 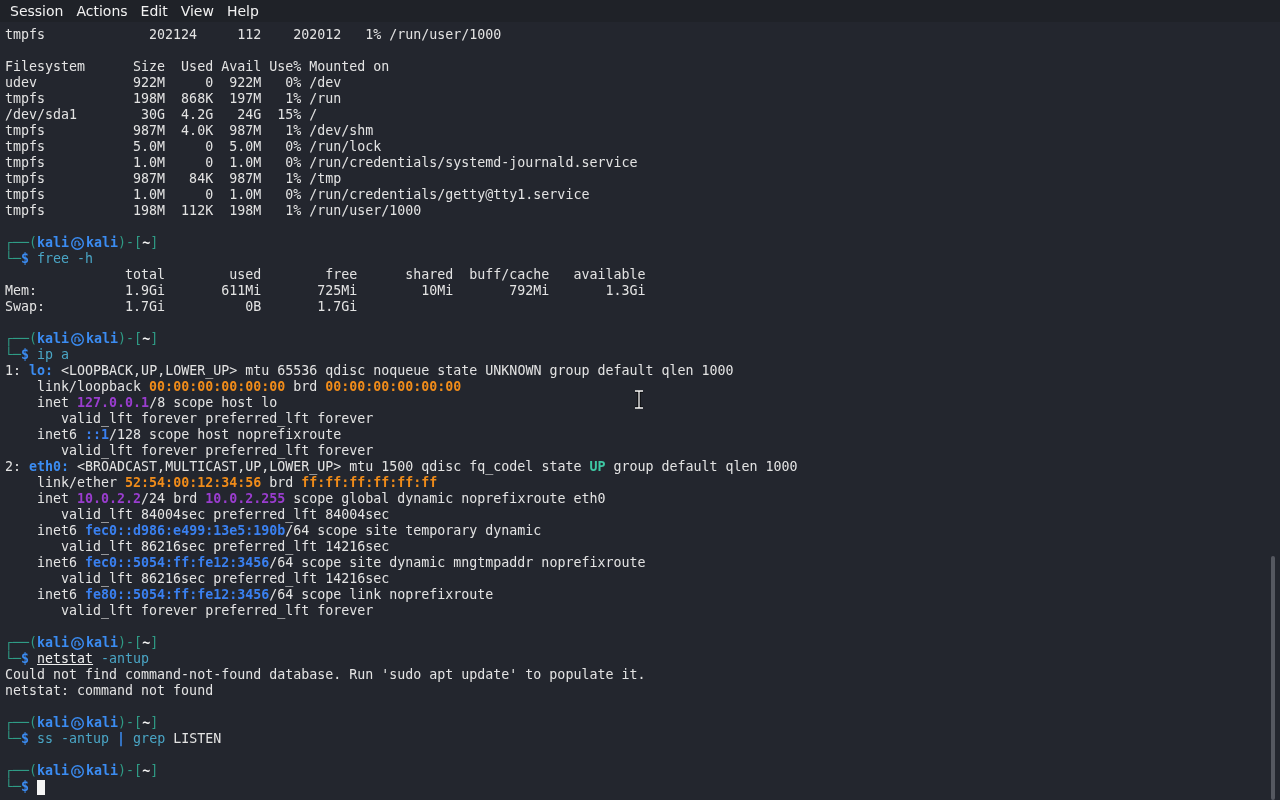 I want to click on terminal-line: tmpfs 1.0M 0 1.0M 0% /run/credentials/systemd-journald.service, so click(x=321, y=163).